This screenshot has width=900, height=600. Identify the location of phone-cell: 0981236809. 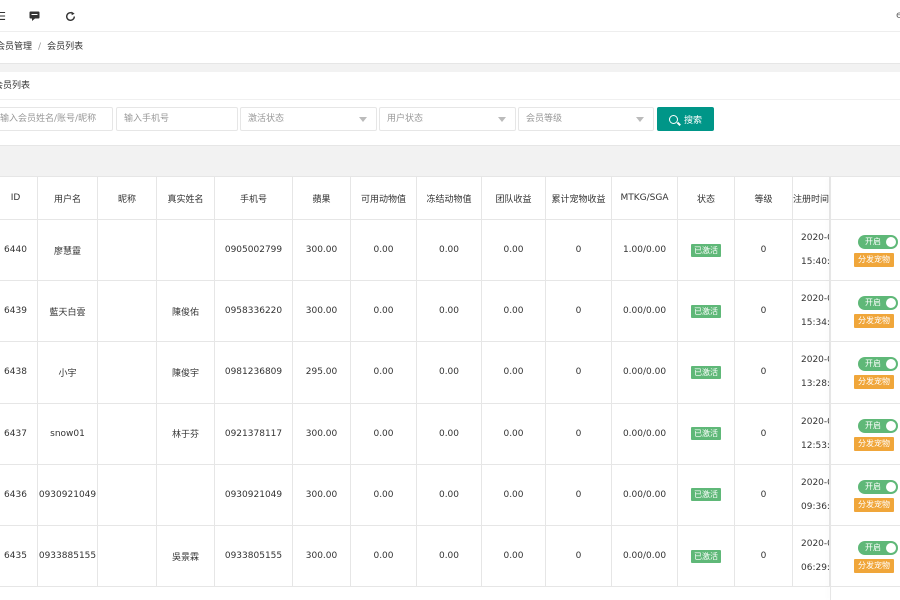
(254, 372).